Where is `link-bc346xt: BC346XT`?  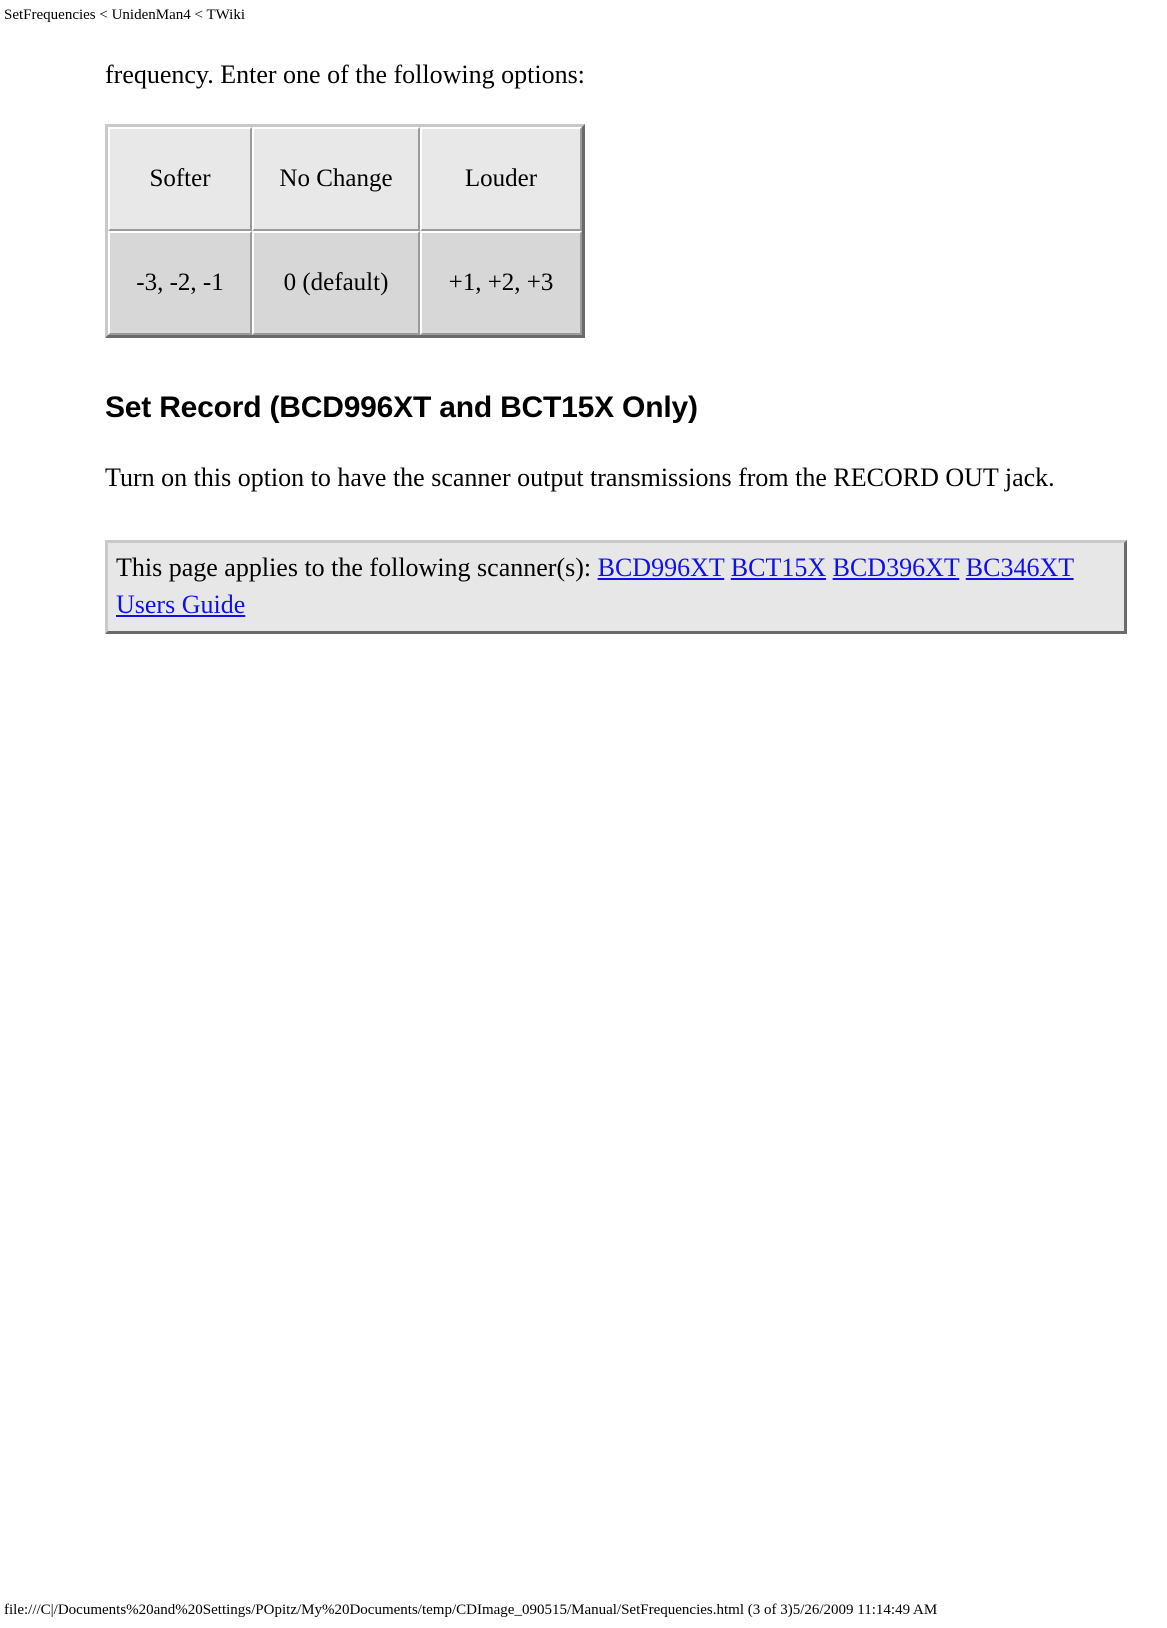 link-bc346xt: BC346XT is located at coordinates (1020, 567).